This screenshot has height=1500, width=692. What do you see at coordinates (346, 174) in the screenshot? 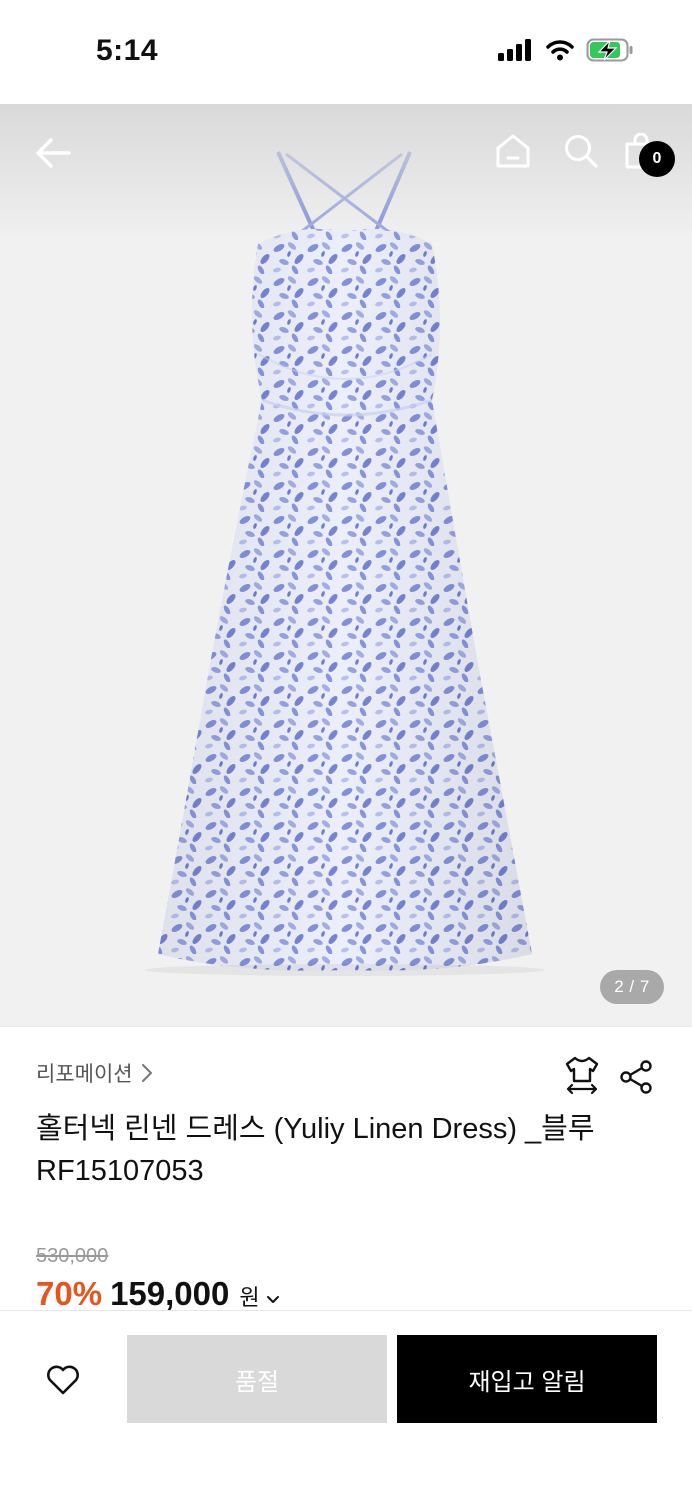
I see `gallery-top-shade` at bounding box center [346, 174].